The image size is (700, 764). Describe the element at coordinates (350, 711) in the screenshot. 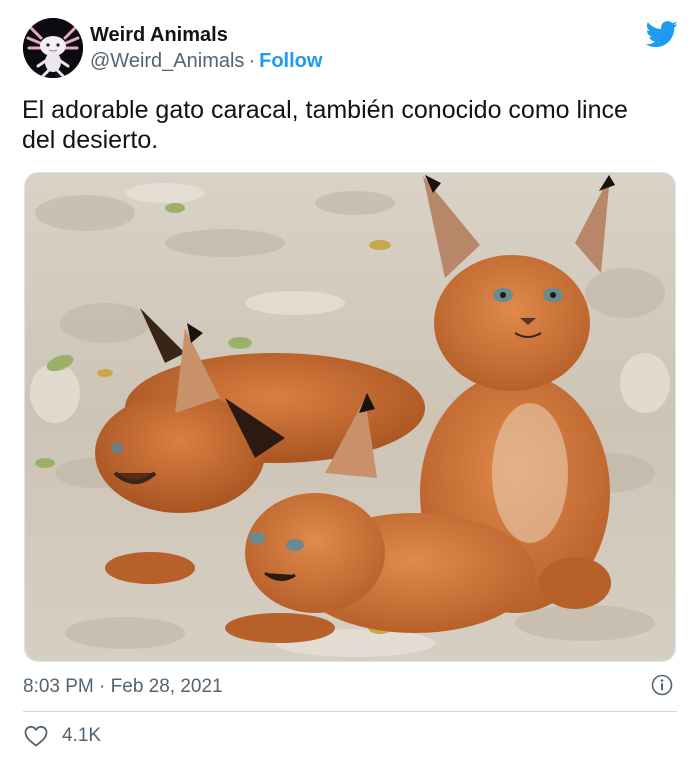

I see `divider` at that location.